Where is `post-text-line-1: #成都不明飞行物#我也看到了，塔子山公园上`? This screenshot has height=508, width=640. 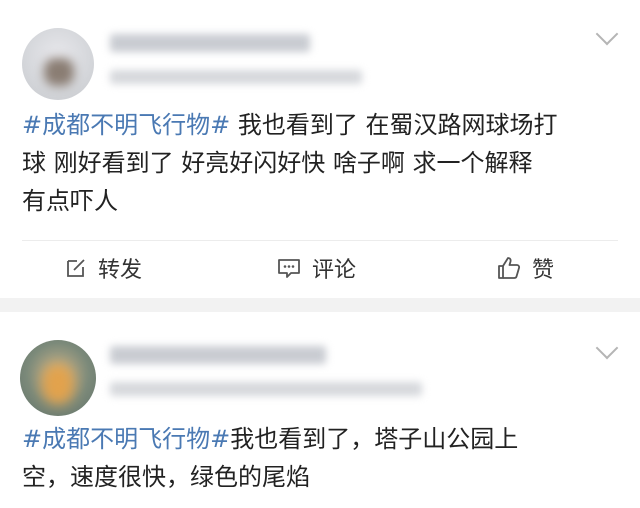 post-text-line-1: #成都不明飞行物#我也看到了，塔子山公园上 is located at coordinates (270, 439).